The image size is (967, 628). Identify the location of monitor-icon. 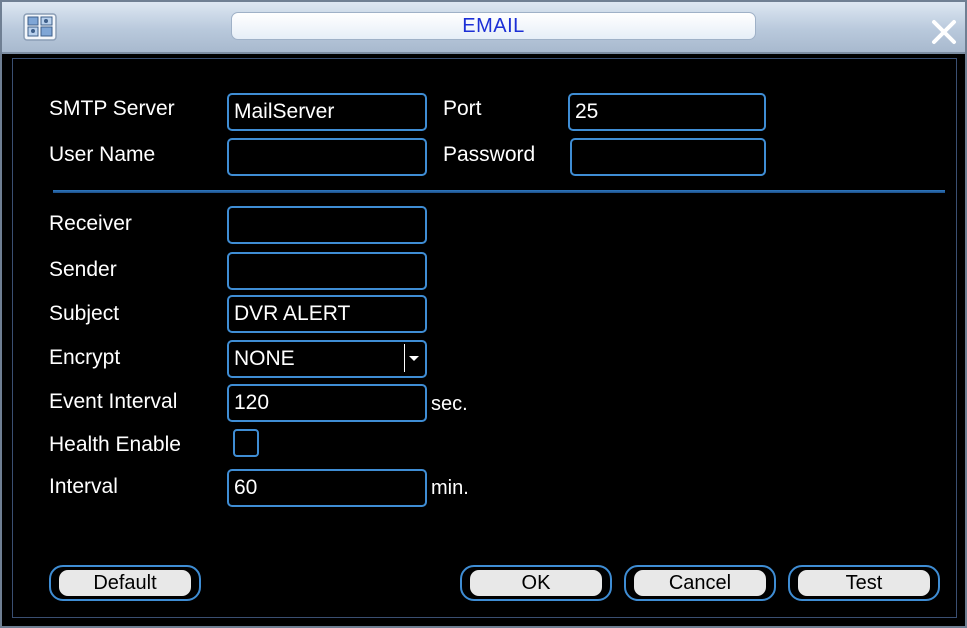
(40, 27).